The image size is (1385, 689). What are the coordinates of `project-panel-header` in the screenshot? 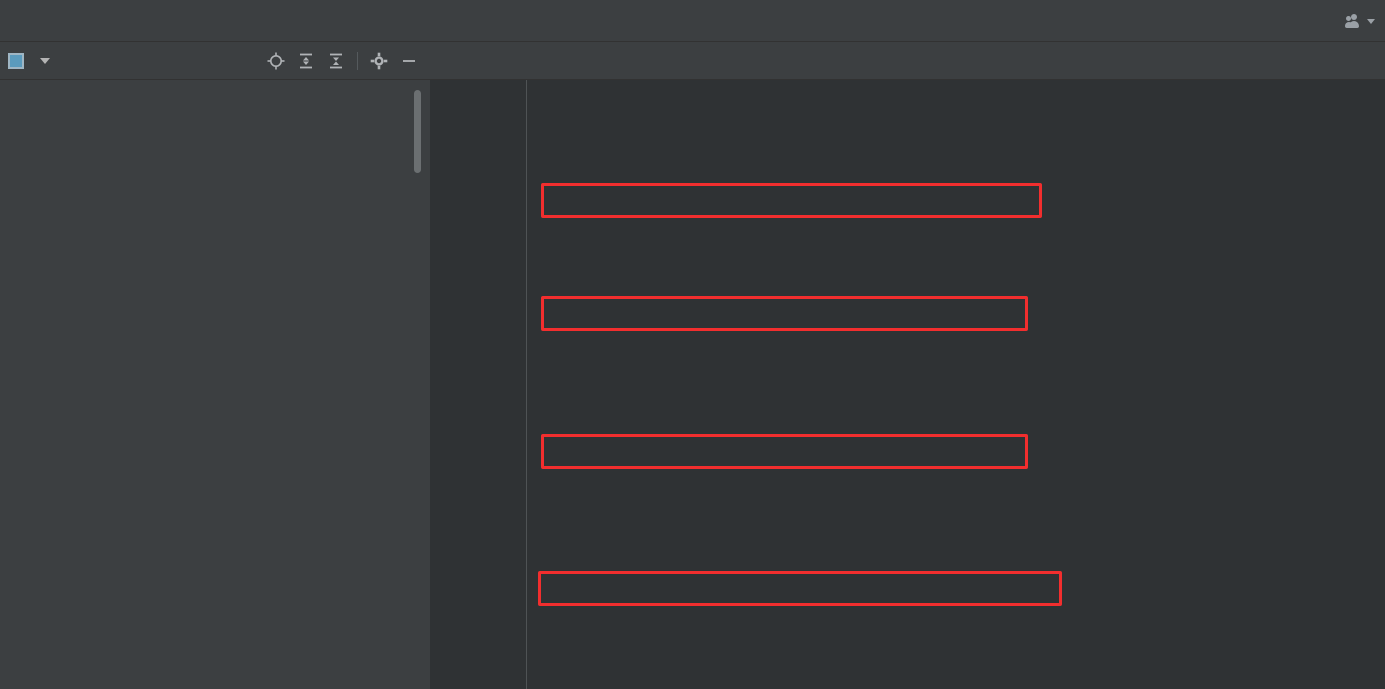 It's located at (215, 61).